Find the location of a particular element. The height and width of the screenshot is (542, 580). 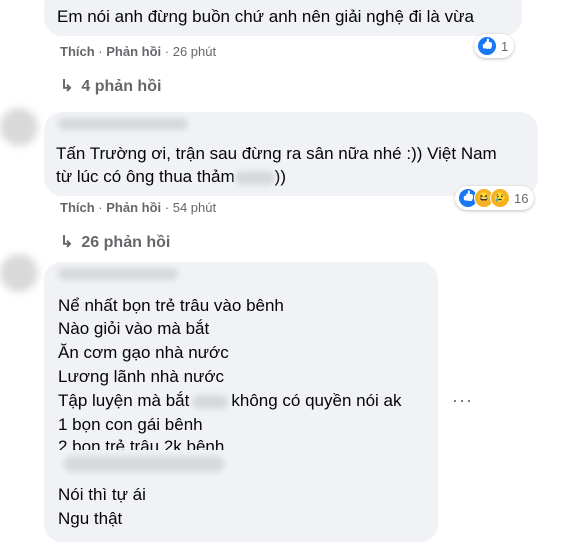

comment-time: 26 phút is located at coordinates (194, 51).